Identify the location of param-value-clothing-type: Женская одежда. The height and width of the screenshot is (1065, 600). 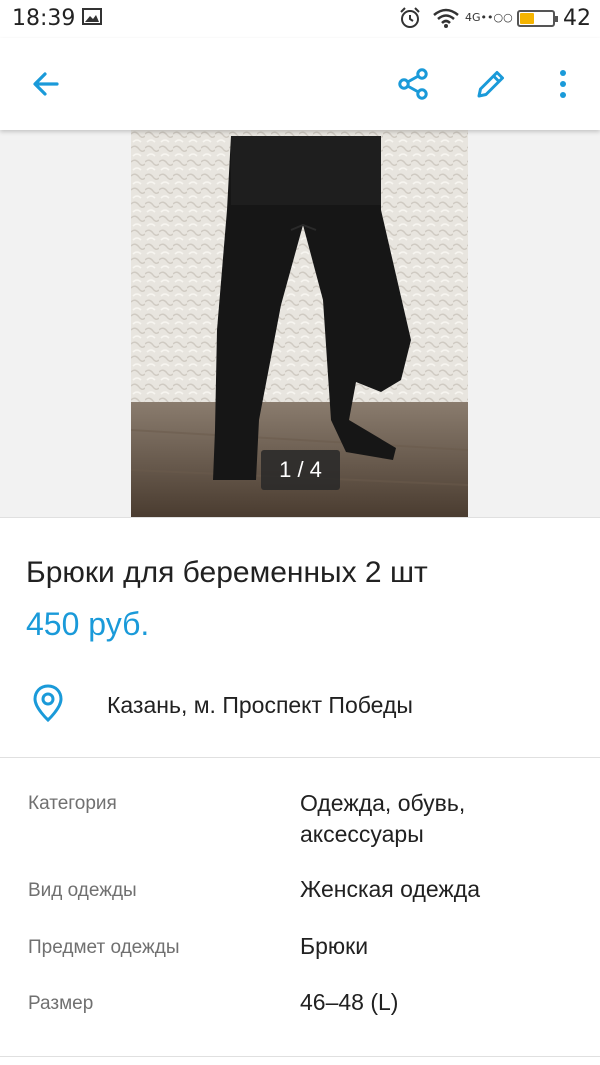
(390, 889).